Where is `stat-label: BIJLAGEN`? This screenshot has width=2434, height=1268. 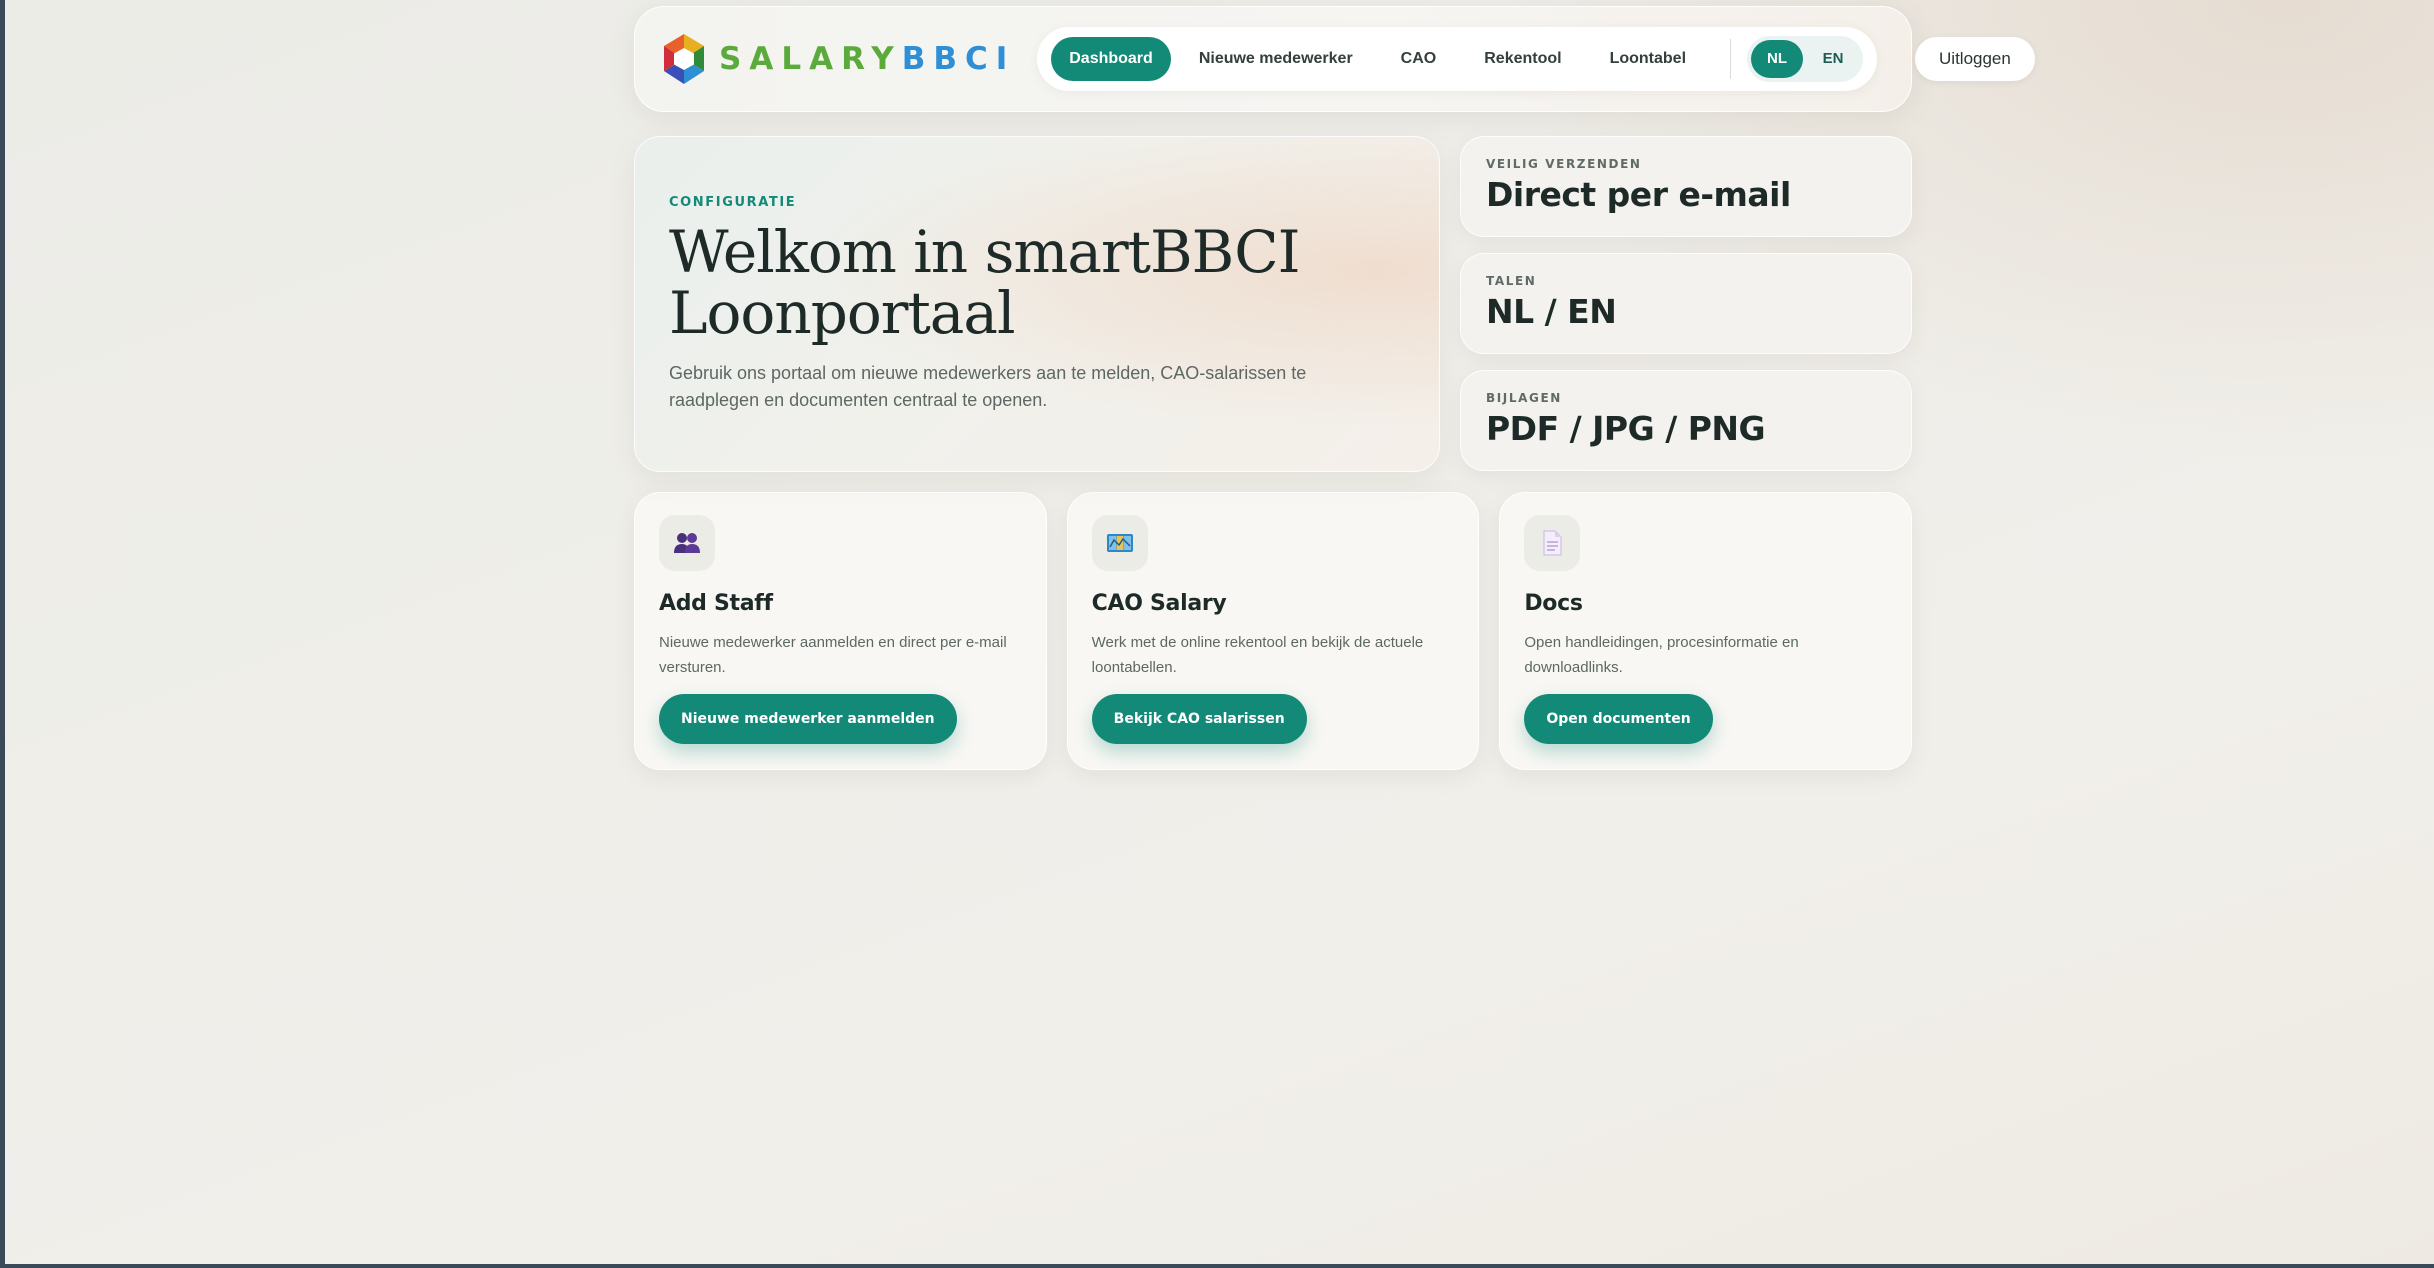
stat-label: BIJLAGEN is located at coordinates (1524, 398).